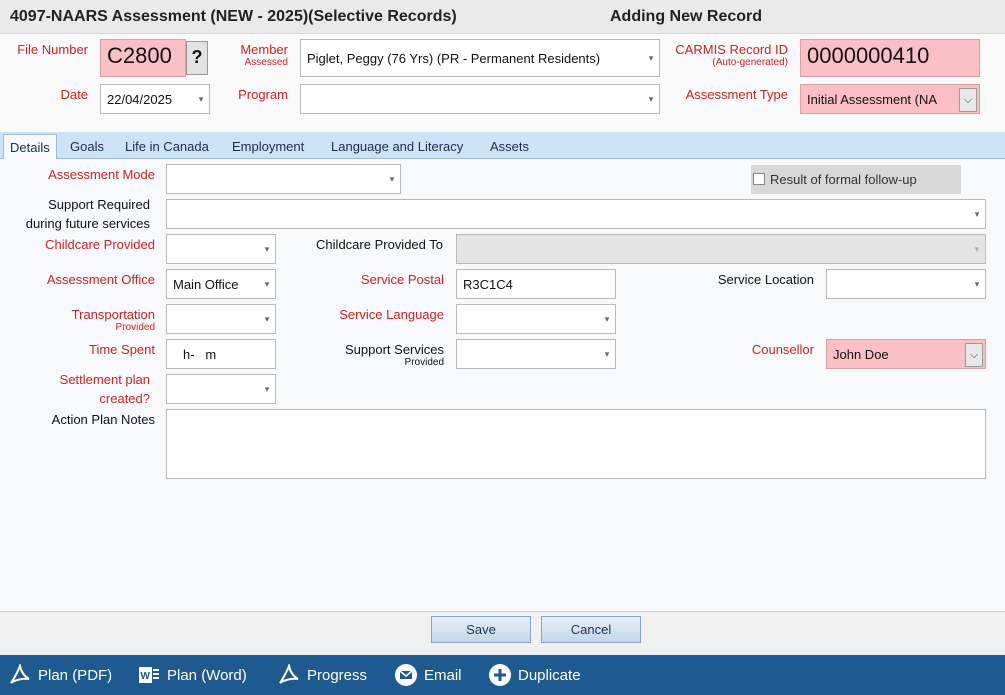 This screenshot has height=695, width=1005. Describe the element at coordinates (536, 354) in the screenshot. I see `support-services-select: ▾` at that location.